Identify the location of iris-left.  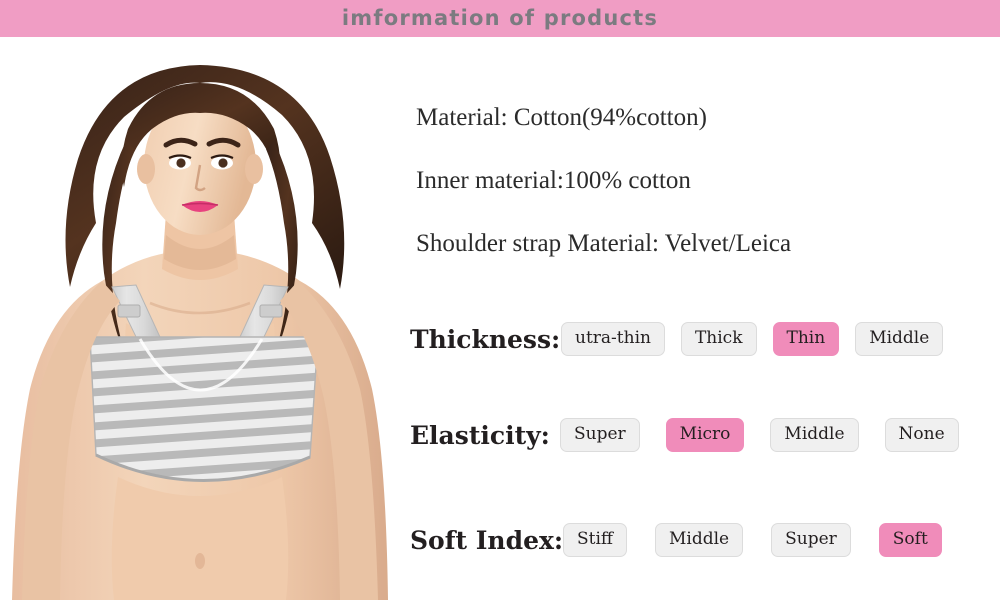
(181, 163).